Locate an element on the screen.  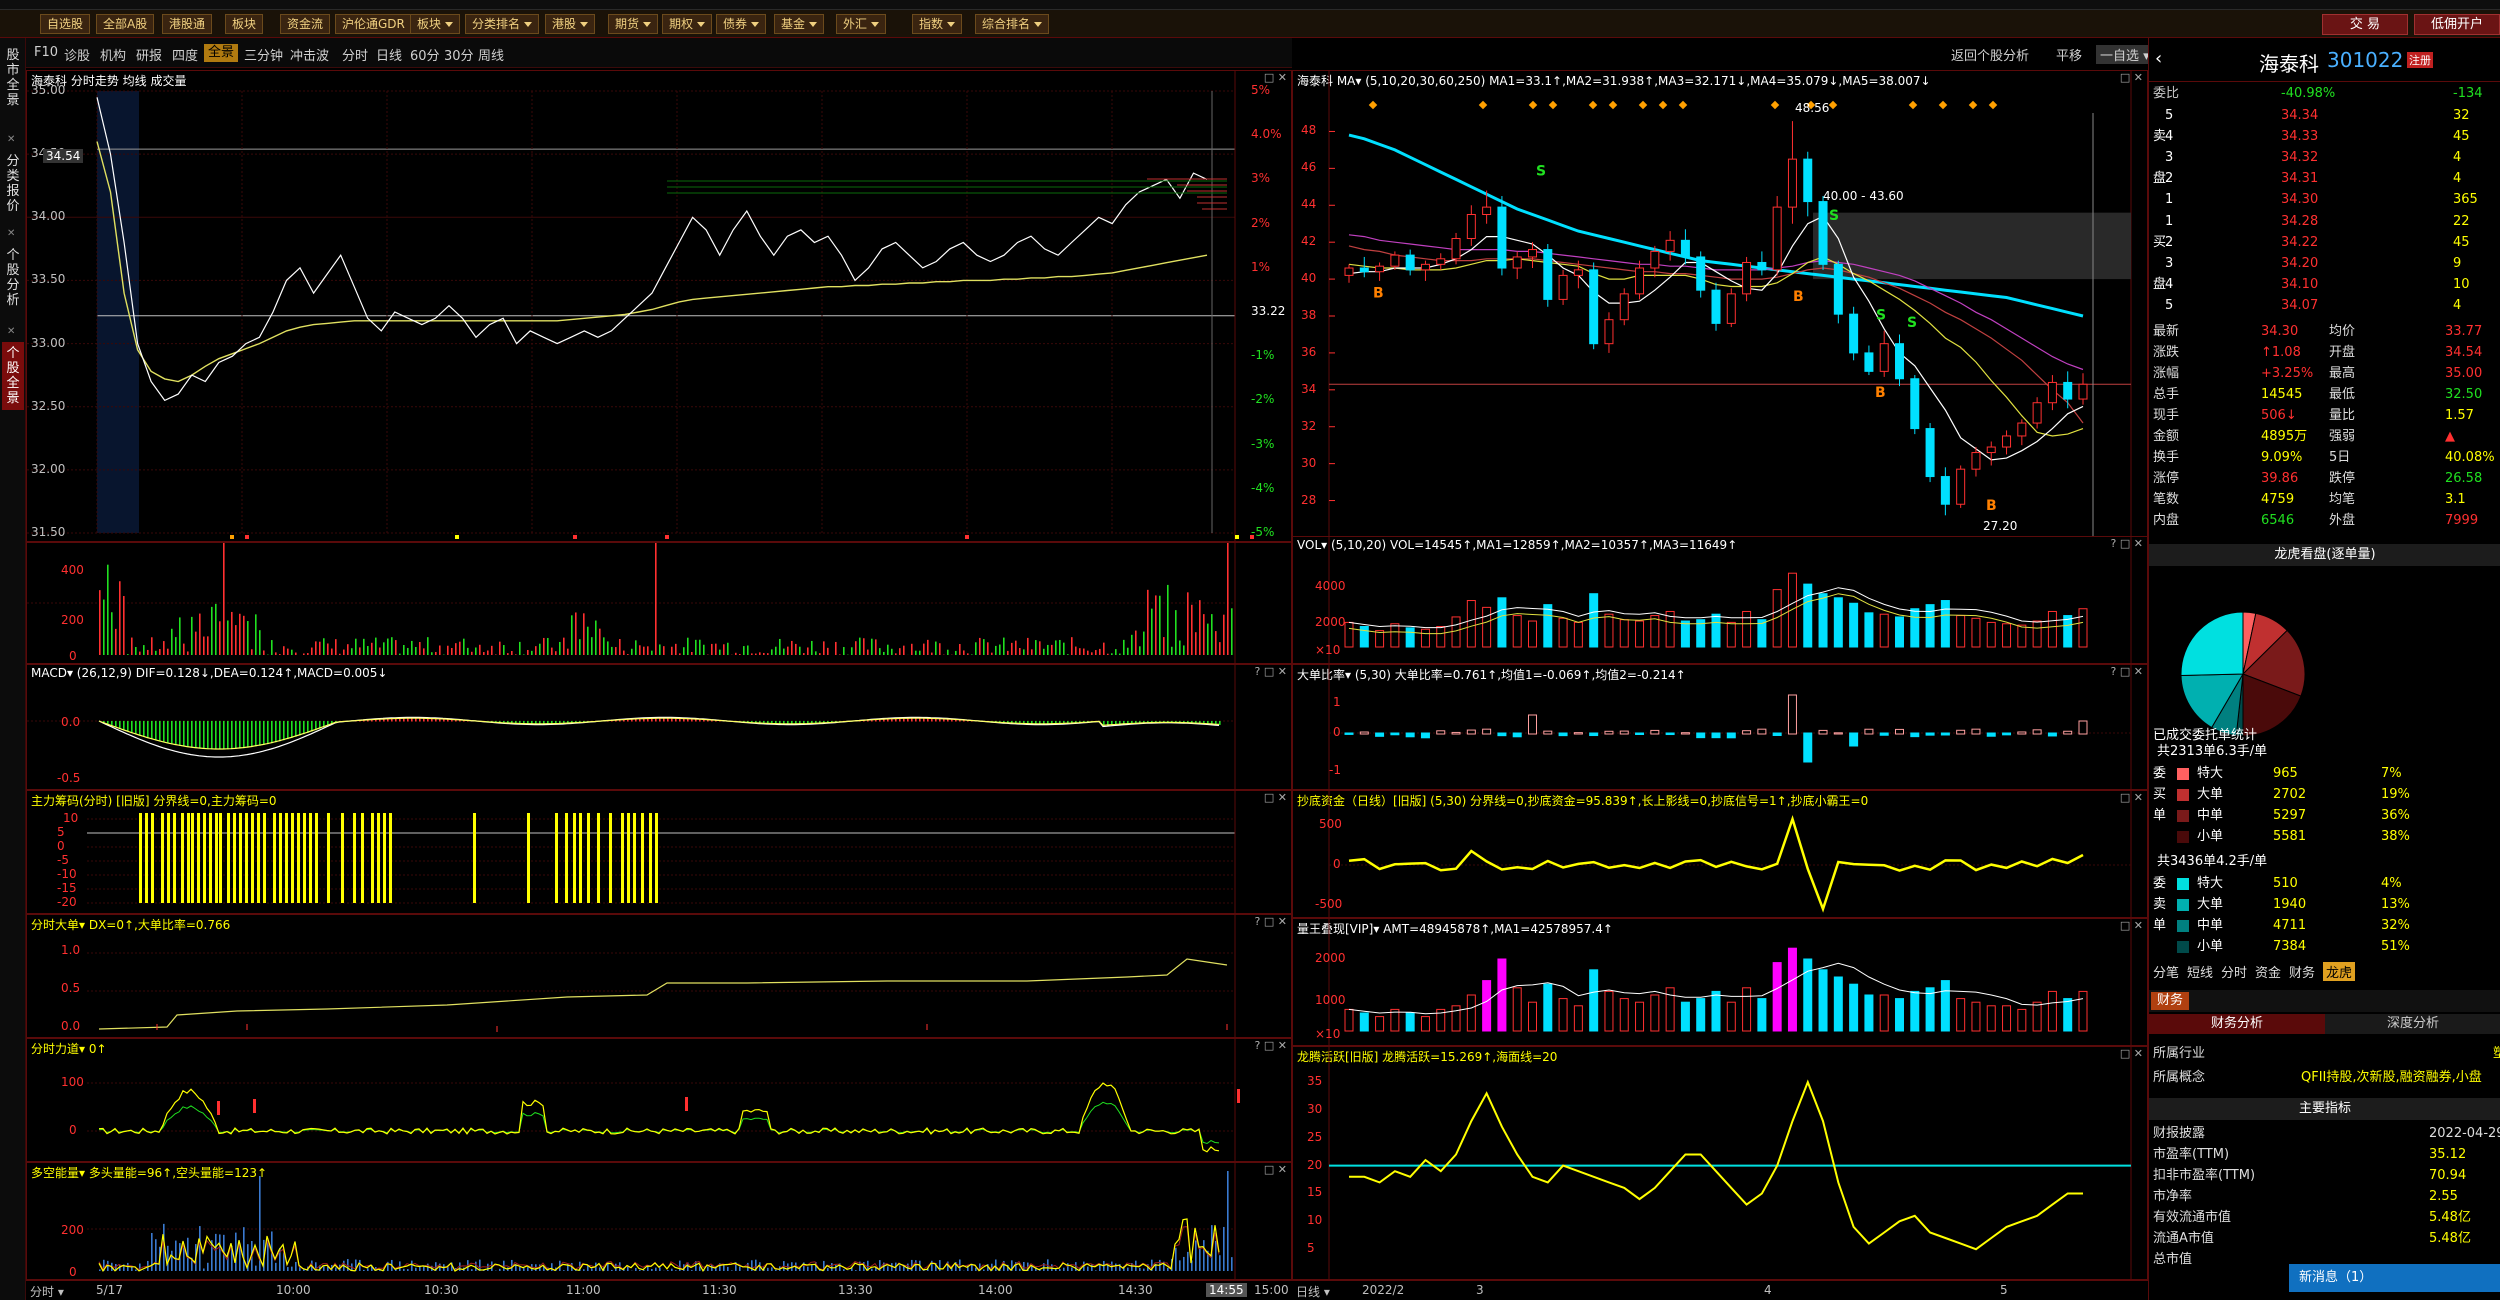
tab-stock-panorama: 个股全景 is located at coordinates (13, 376).